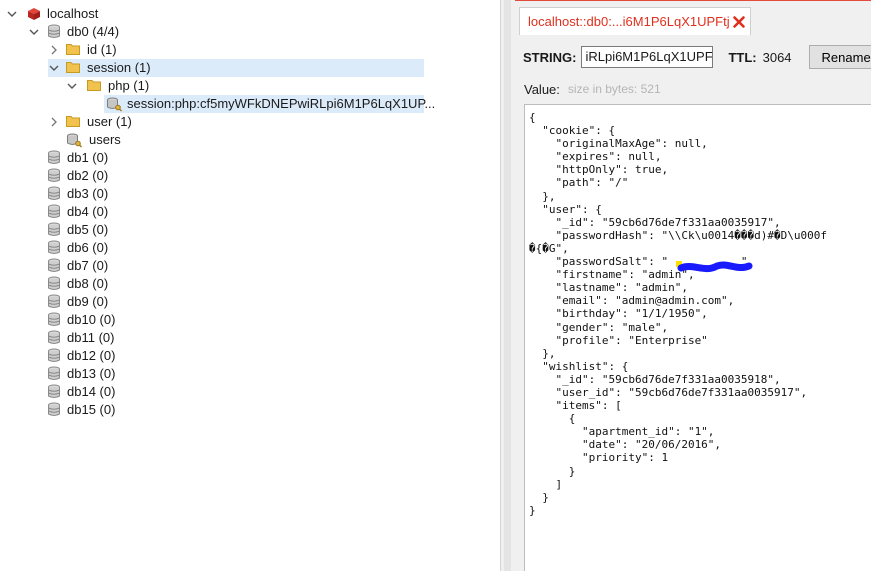 The height and width of the screenshot is (571, 871). Describe the element at coordinates (629, 21) in the screenshot. I see `tab-title: localhost::db0:...i6M1P6LqX1UPFtj` at that location.